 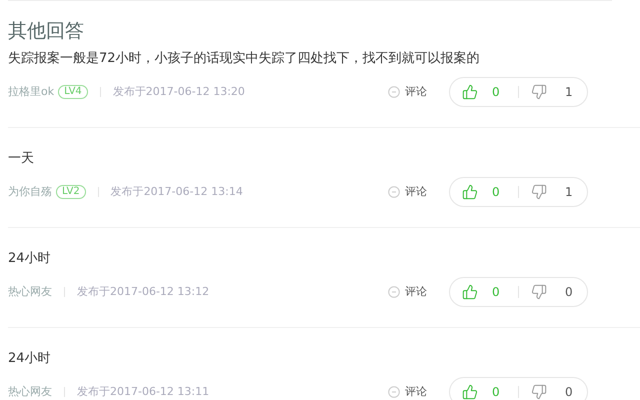 What do you see at coordinates (143, 292) in the screenshot?
I see `post-time: 发布于2017-06-12 13:12` at bounding box center [143, 292].